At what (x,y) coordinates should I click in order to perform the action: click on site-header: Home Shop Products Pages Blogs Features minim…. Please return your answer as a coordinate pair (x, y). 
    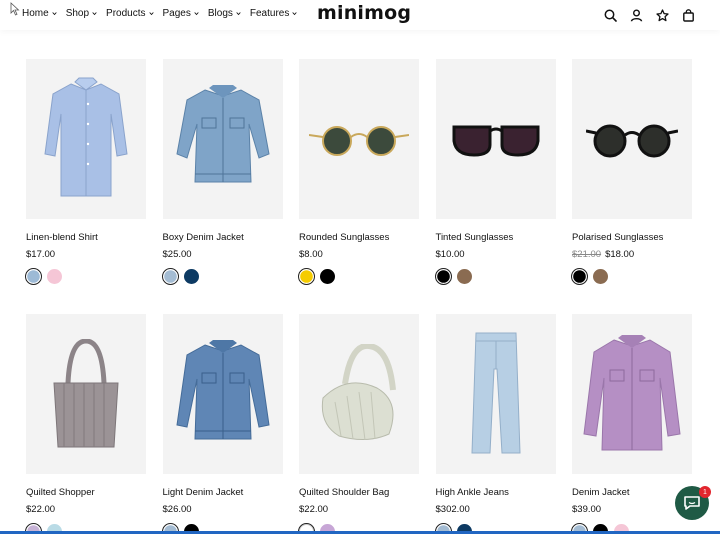
    Looking at the image, I should click on (360, 15).